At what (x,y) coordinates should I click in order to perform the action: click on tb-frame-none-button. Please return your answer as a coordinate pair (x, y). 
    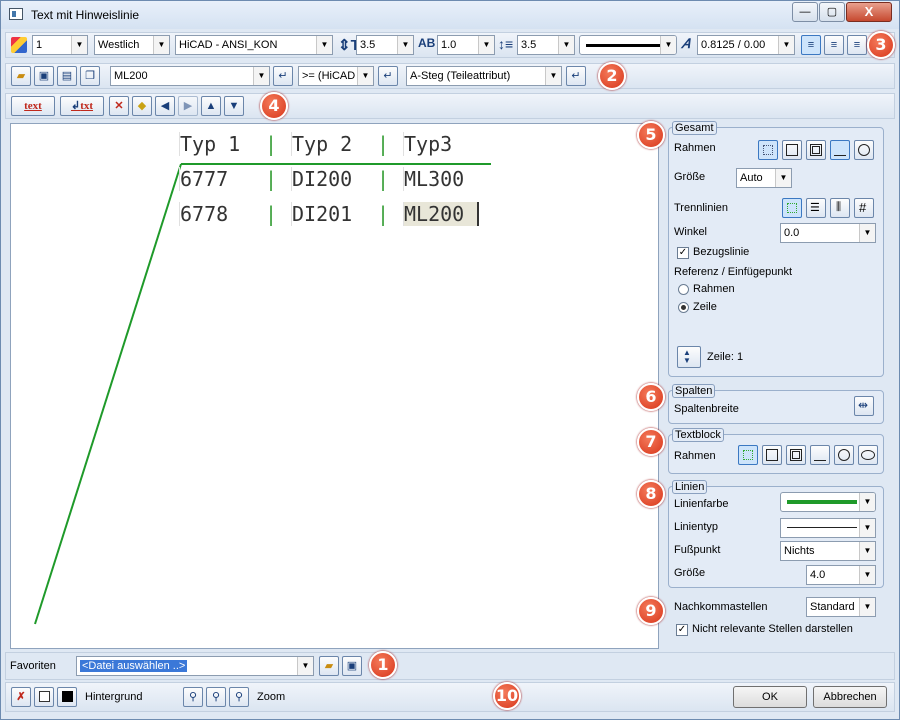
    Looking at the image, I should click on (748, 455).